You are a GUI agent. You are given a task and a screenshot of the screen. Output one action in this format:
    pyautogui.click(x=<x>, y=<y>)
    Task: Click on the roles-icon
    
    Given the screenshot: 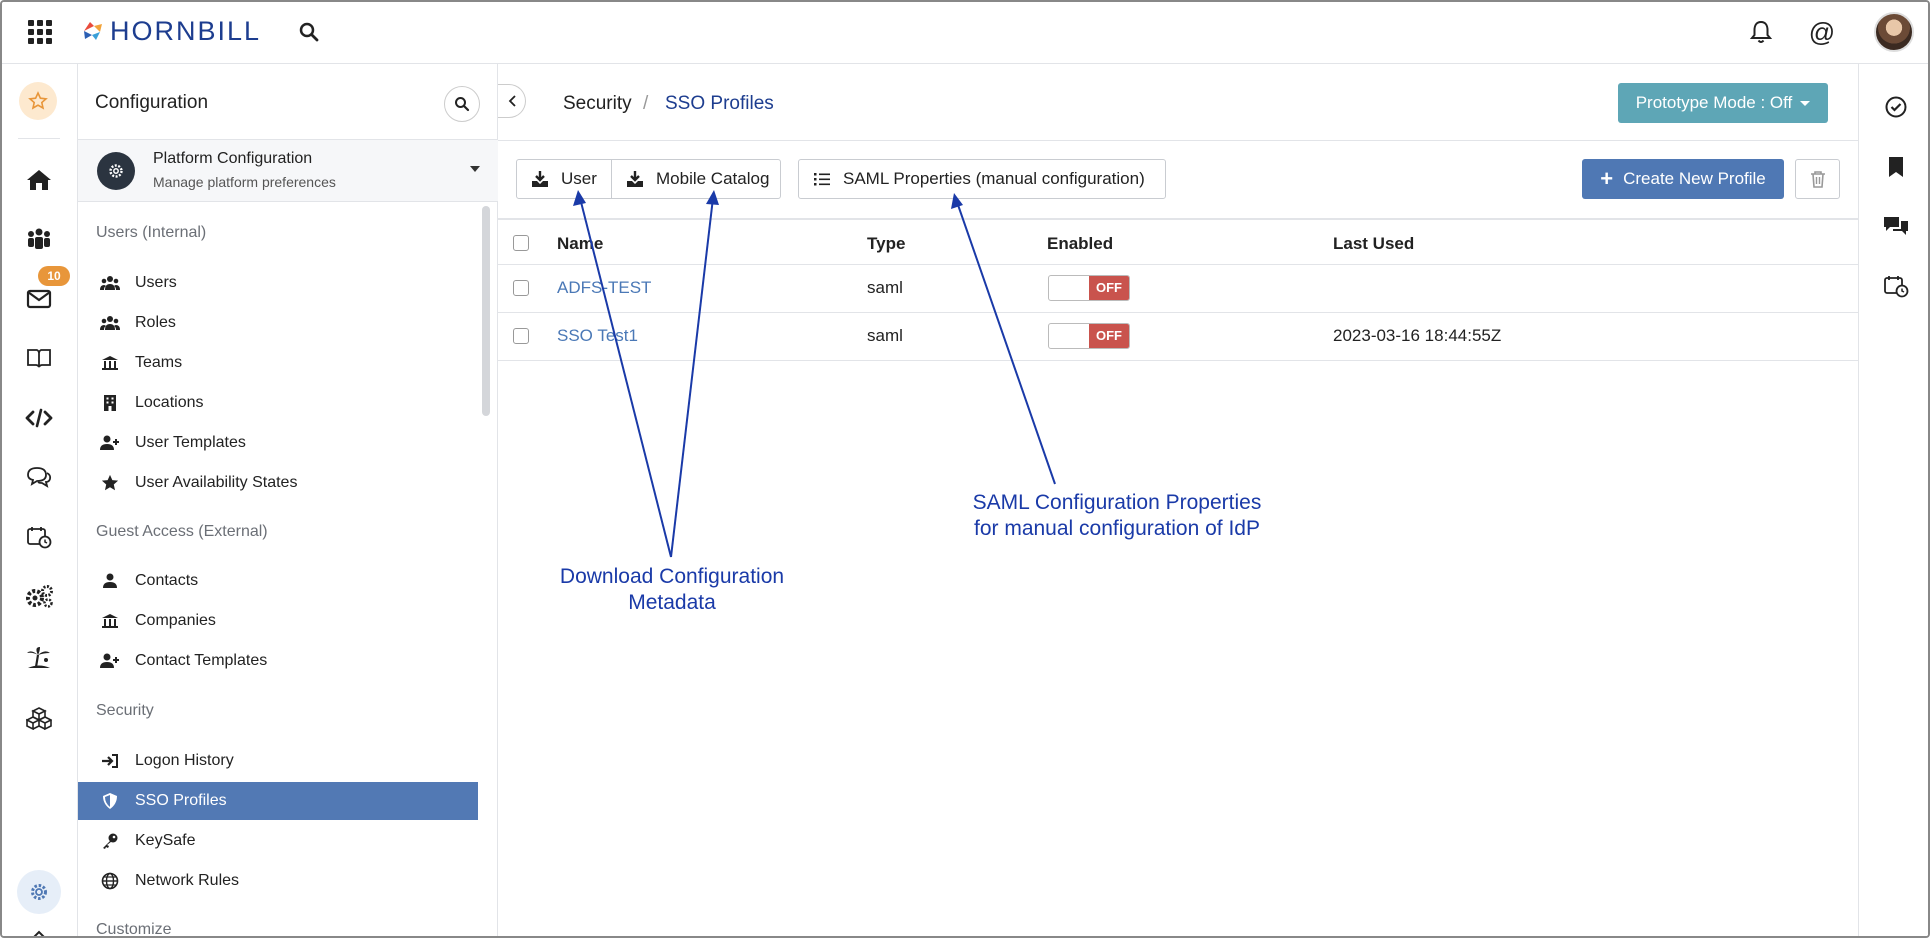 What is the action you would take?
    pyautogui.click(x=110, y=323)
    